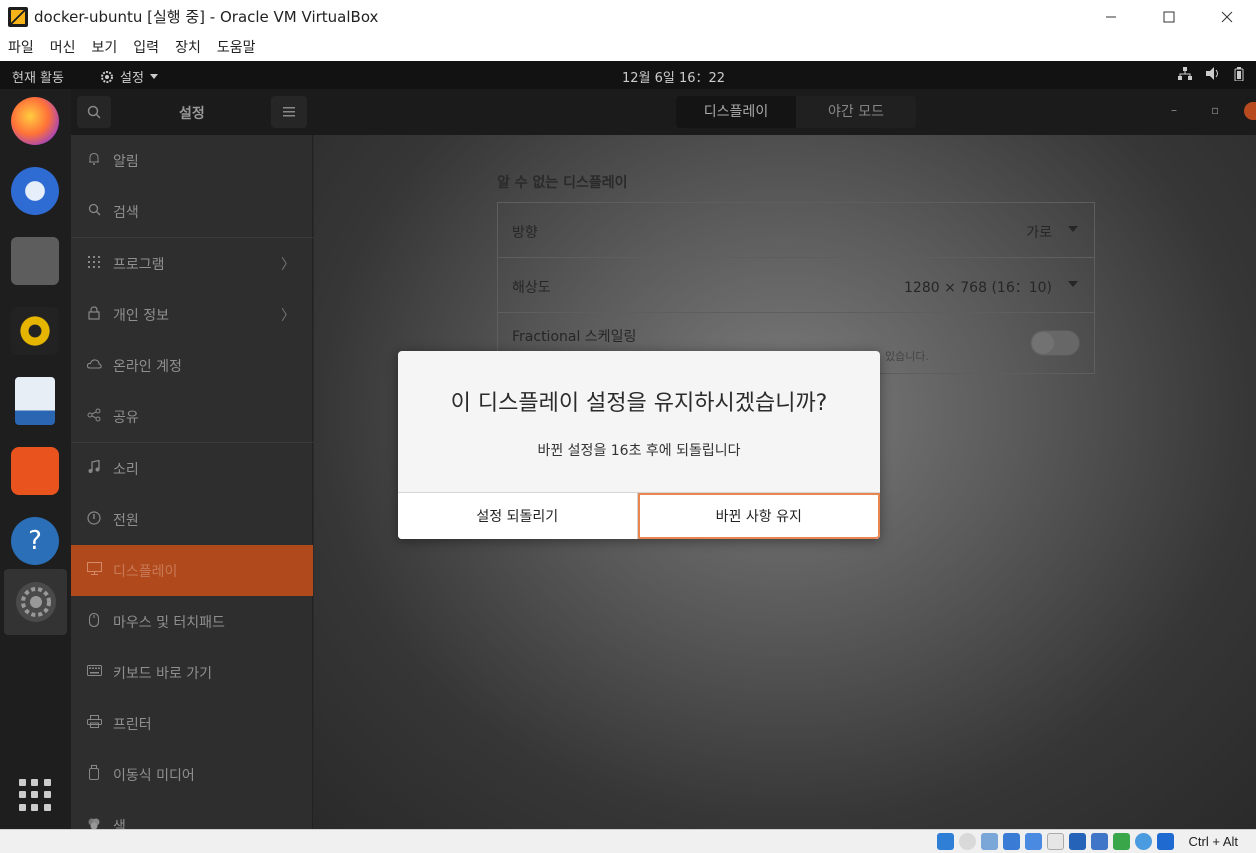  What do you see at coordinates (94, 570) in the screenshot?
I see `monitor-icon` at bounding box center [94, 570].